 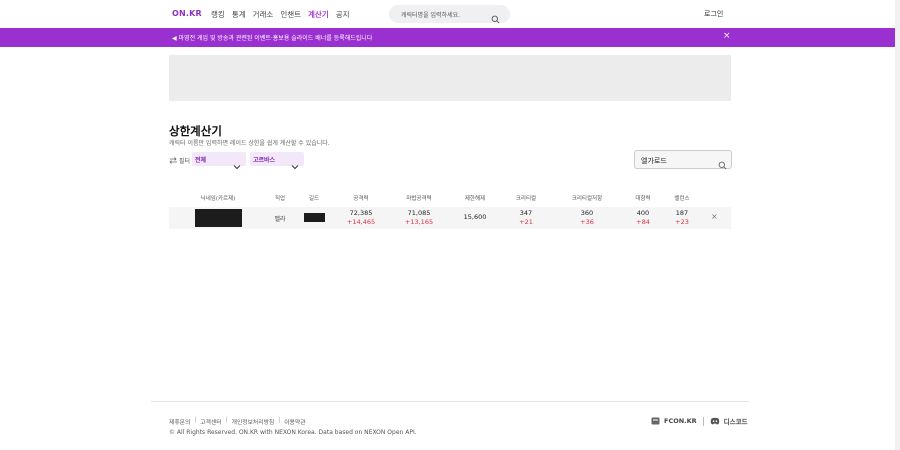 What do you see at coordinates (654, 161) in the screenshot?
I see `guild-search-value: 엘가로드` at bounding box center [654, 161].